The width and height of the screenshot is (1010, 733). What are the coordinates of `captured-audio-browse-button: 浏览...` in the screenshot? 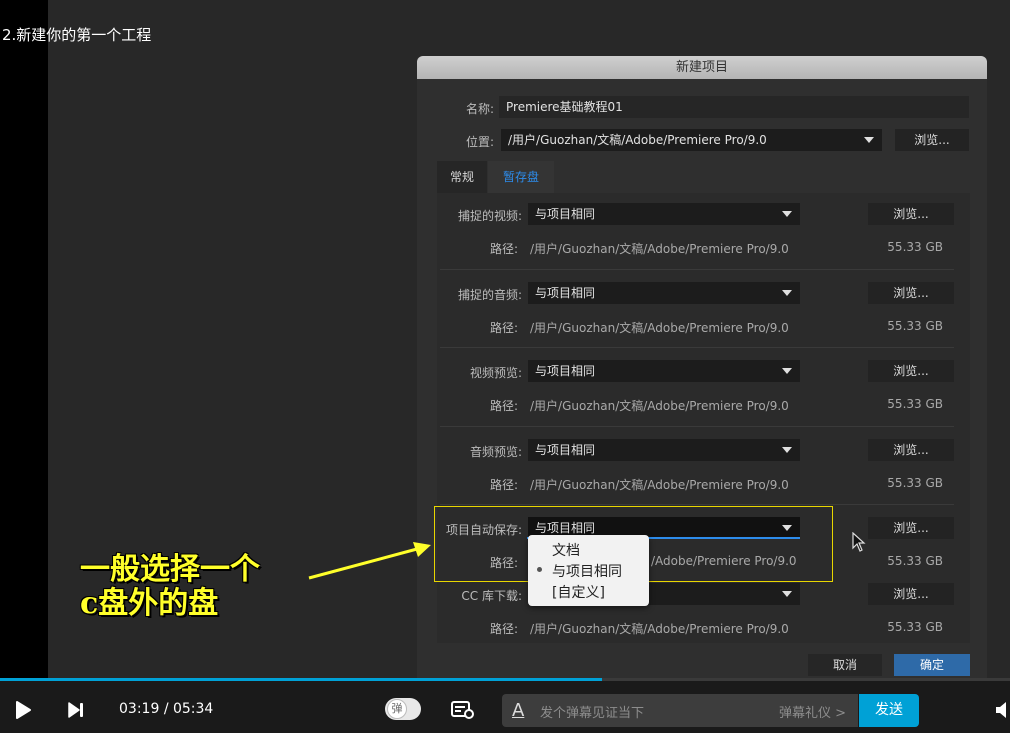 It's located at (911, 293).